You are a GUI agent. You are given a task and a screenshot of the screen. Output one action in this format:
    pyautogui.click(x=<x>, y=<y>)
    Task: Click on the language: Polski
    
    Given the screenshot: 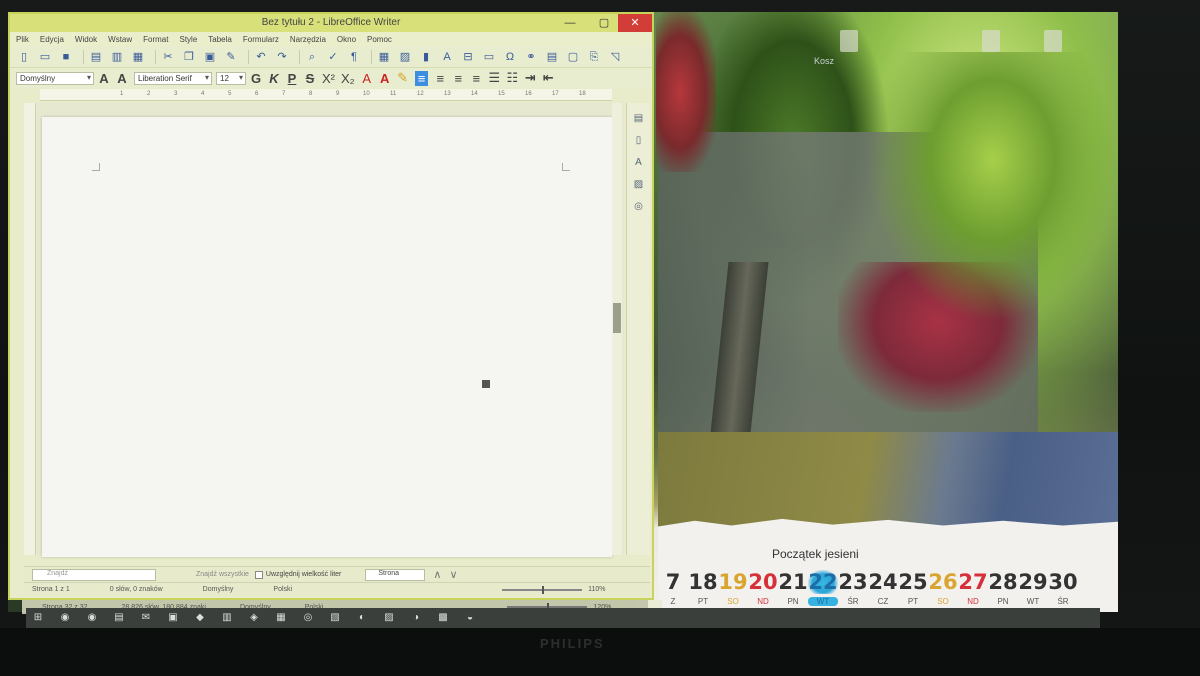 What is the action you would take?
    pyautogui.click(x=282, y=589)
    